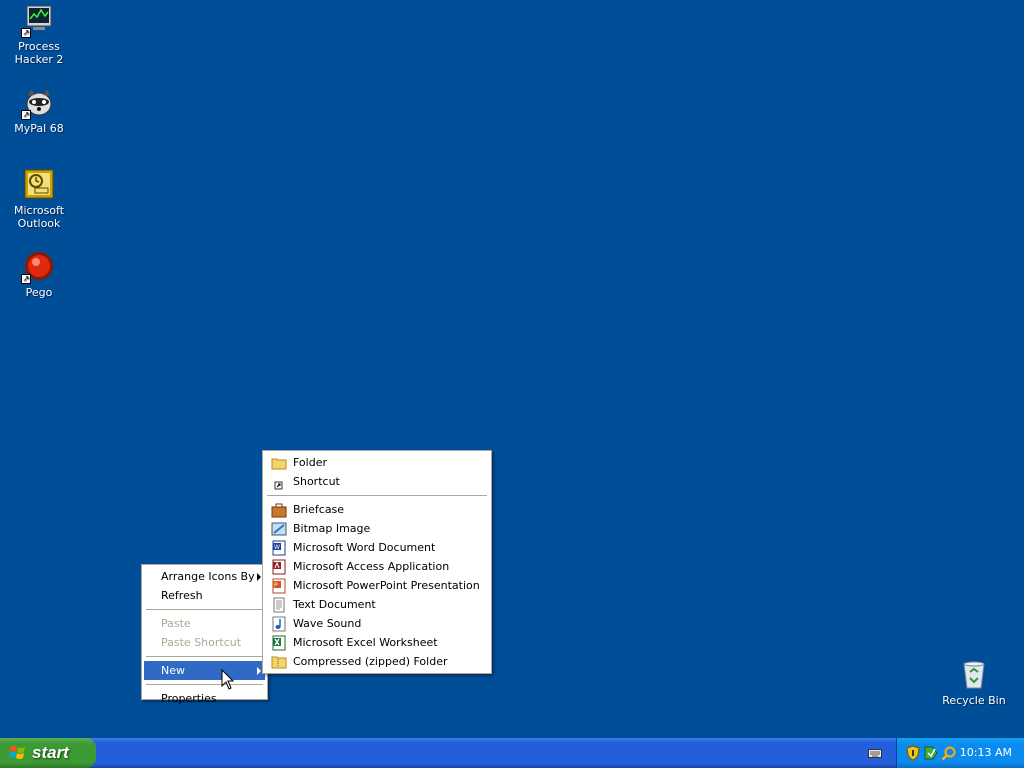 This screenshot has height=768, width=1024. I want to click on word-icon: W, so click(279, 548).